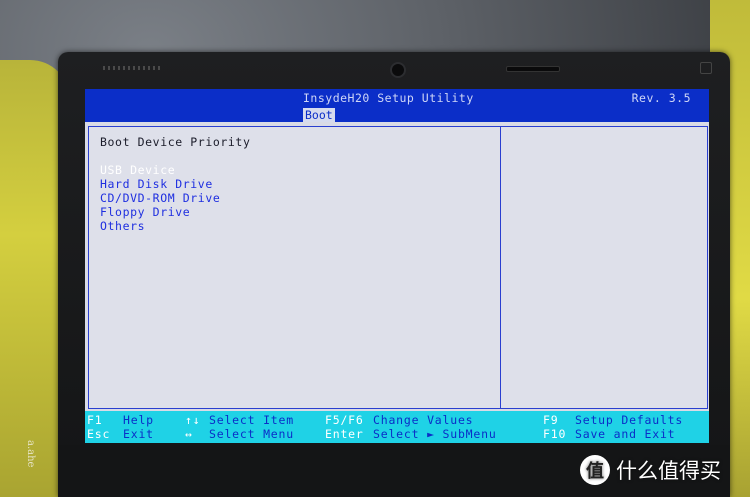  I want to click on key-f9: F9, so click(551, 420).